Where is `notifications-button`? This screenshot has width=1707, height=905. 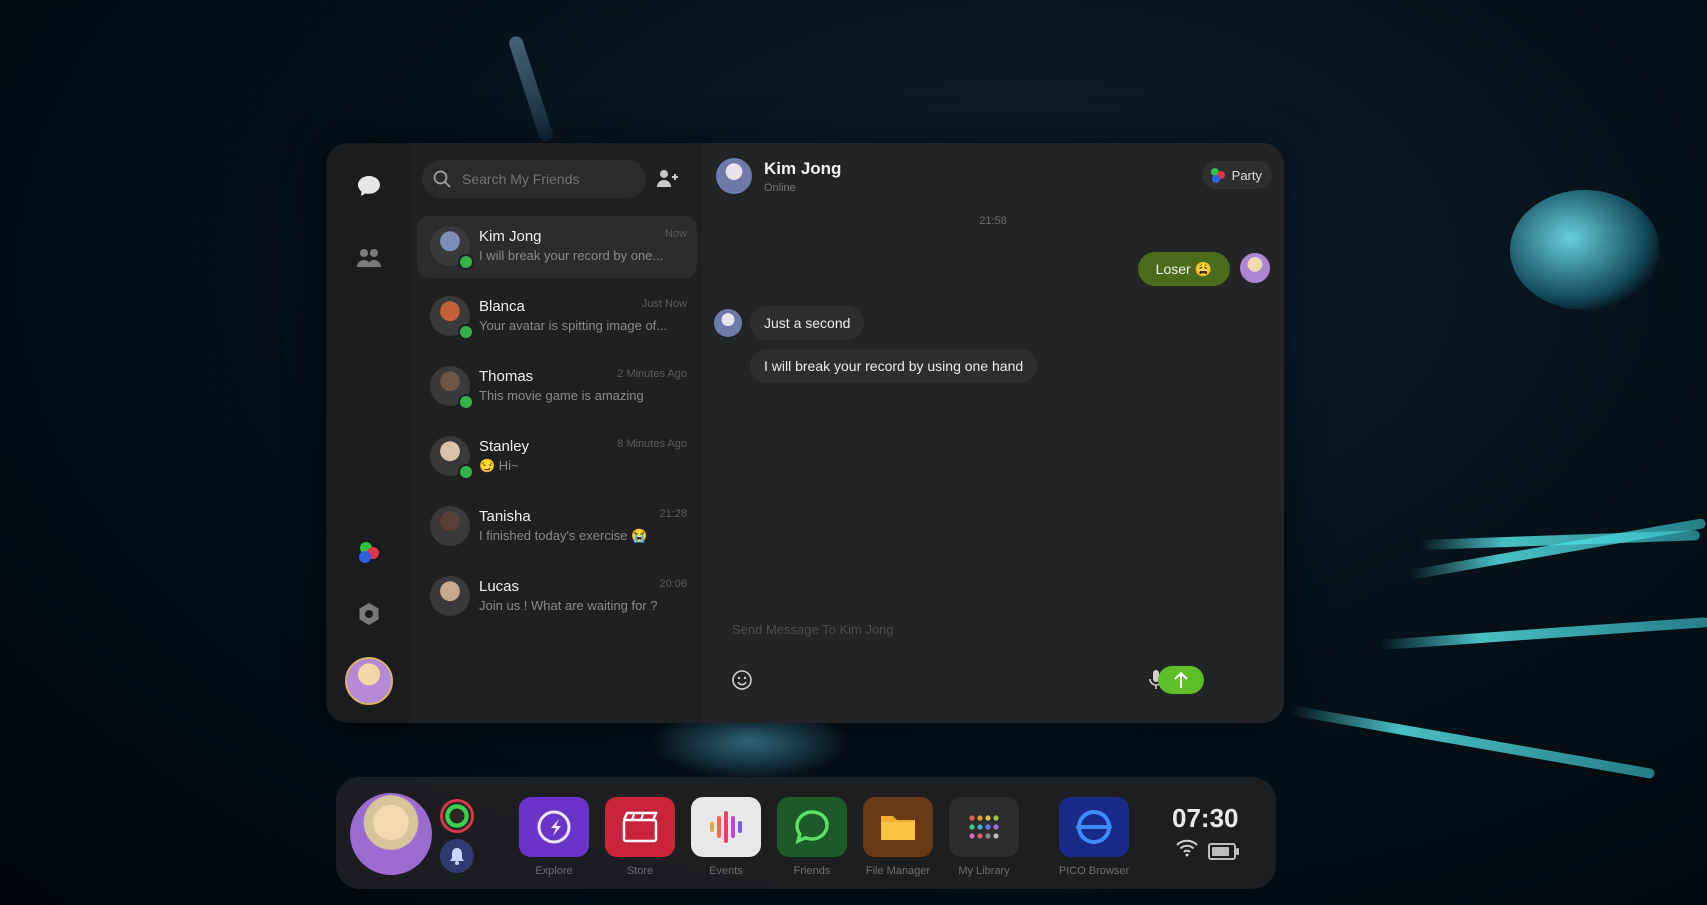
notifications-button is located at coordinates (457, 856).